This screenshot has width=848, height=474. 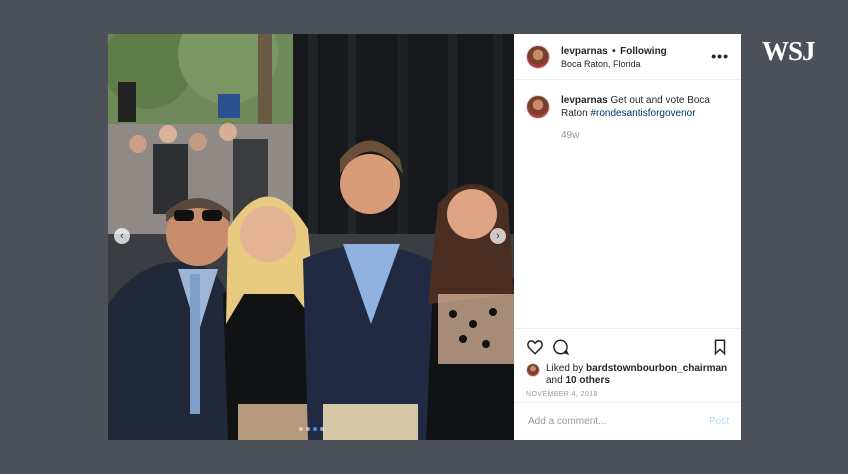 I want to click on post-comment-button: Post, so click(x=719, y=421).